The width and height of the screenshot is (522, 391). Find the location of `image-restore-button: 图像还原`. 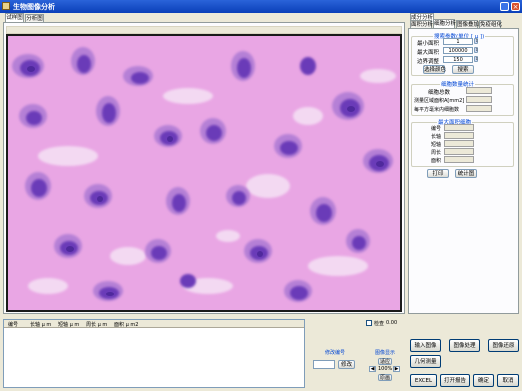

image-restore-button: 图像还原 is located at coordinates (503, 345).